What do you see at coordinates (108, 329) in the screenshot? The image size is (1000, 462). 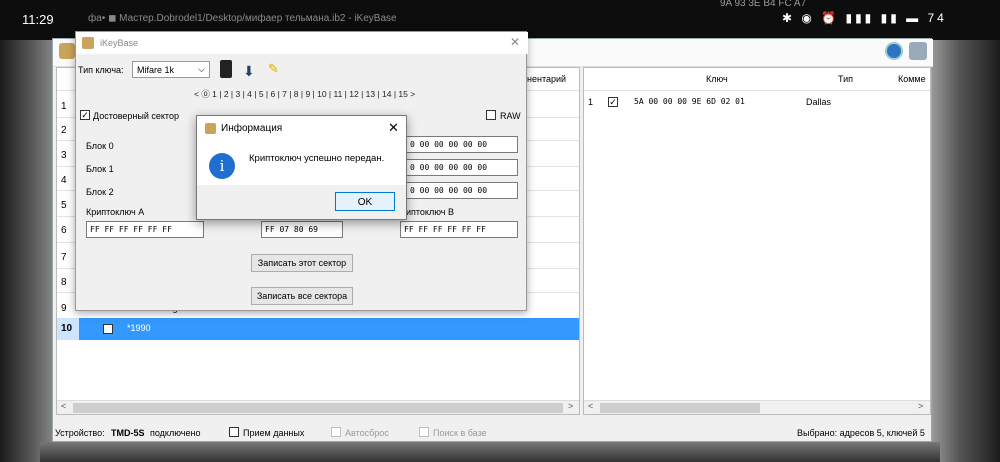 I see `row-checkbox` at bounding box center [108, 329].